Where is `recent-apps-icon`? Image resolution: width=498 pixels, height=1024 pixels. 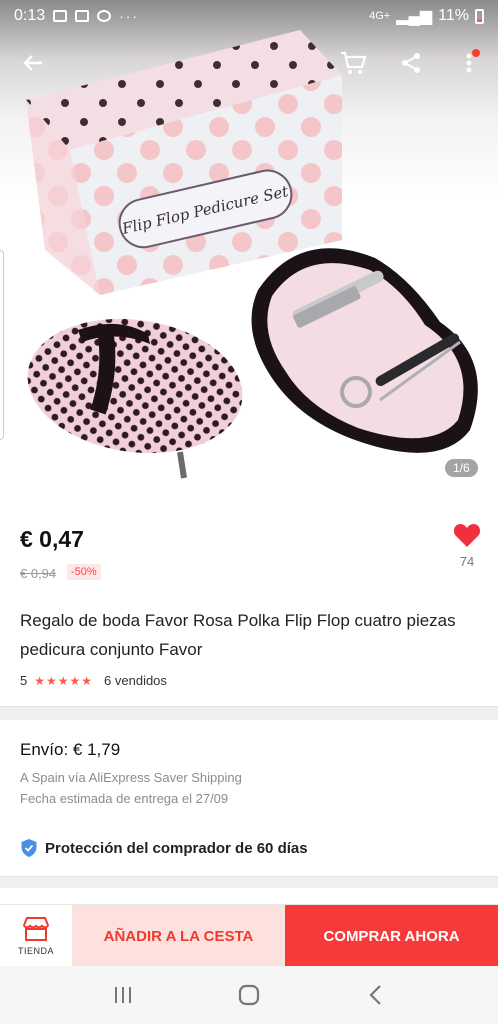 recent-apps-icon is located at coordinates (123, 995).